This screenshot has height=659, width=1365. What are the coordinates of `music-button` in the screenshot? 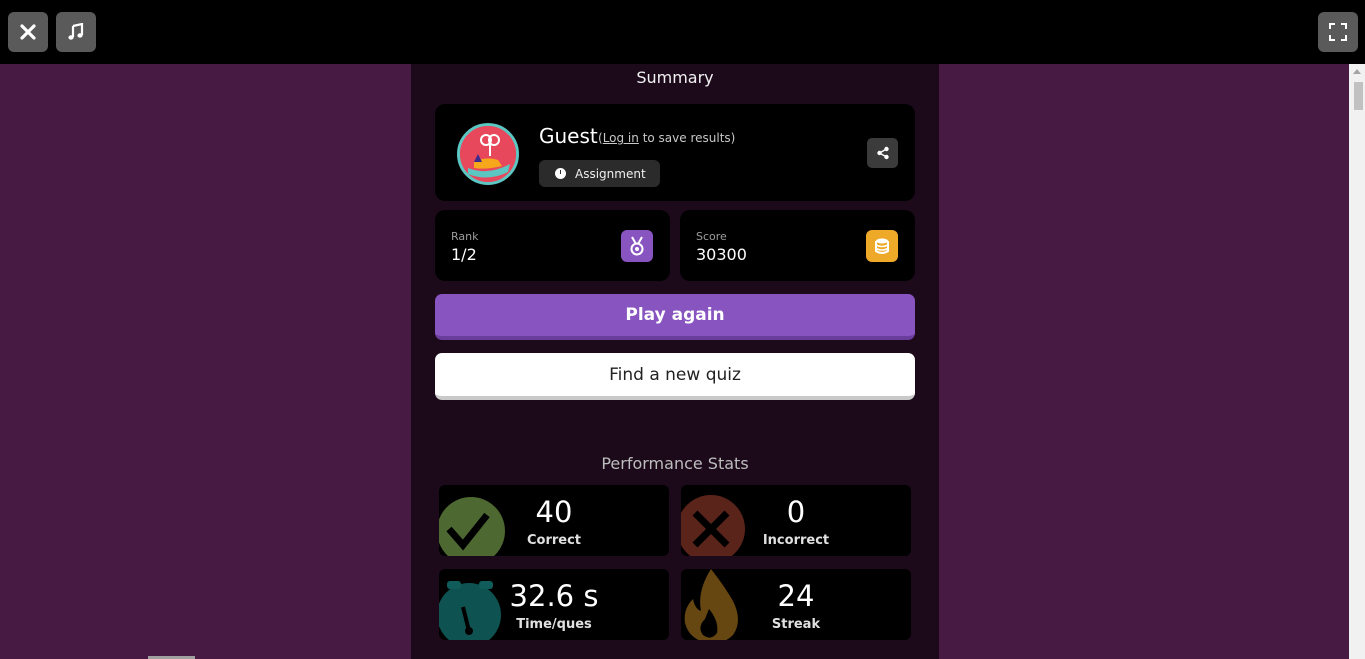 It's located at (76, 32).